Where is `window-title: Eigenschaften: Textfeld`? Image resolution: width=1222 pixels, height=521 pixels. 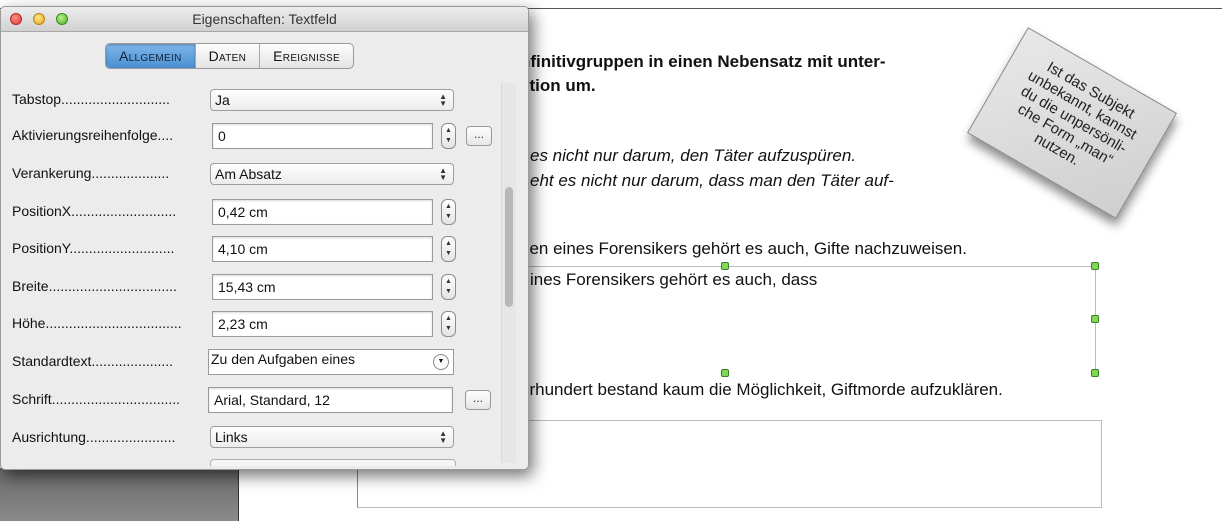
window-title: Eigenschaften: Textfeld is located at coordinates (264, 19).